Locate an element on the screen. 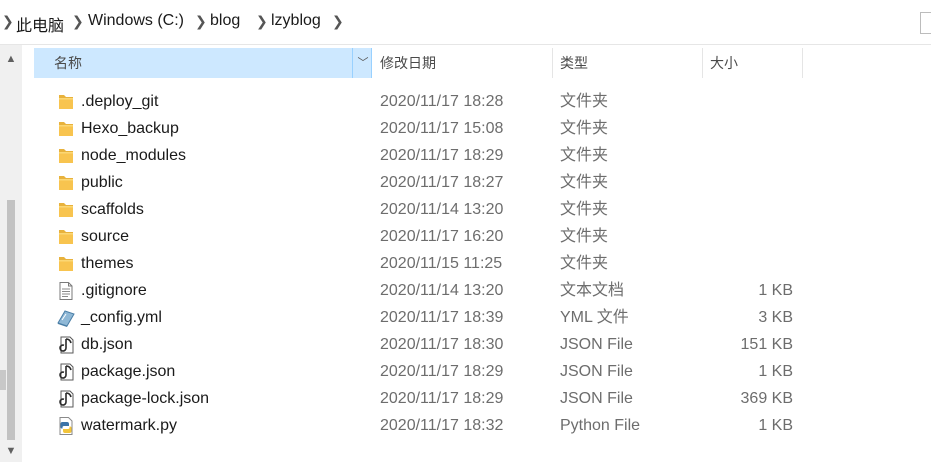  file-type: 文本文档 is located at coordinates (592, 290).